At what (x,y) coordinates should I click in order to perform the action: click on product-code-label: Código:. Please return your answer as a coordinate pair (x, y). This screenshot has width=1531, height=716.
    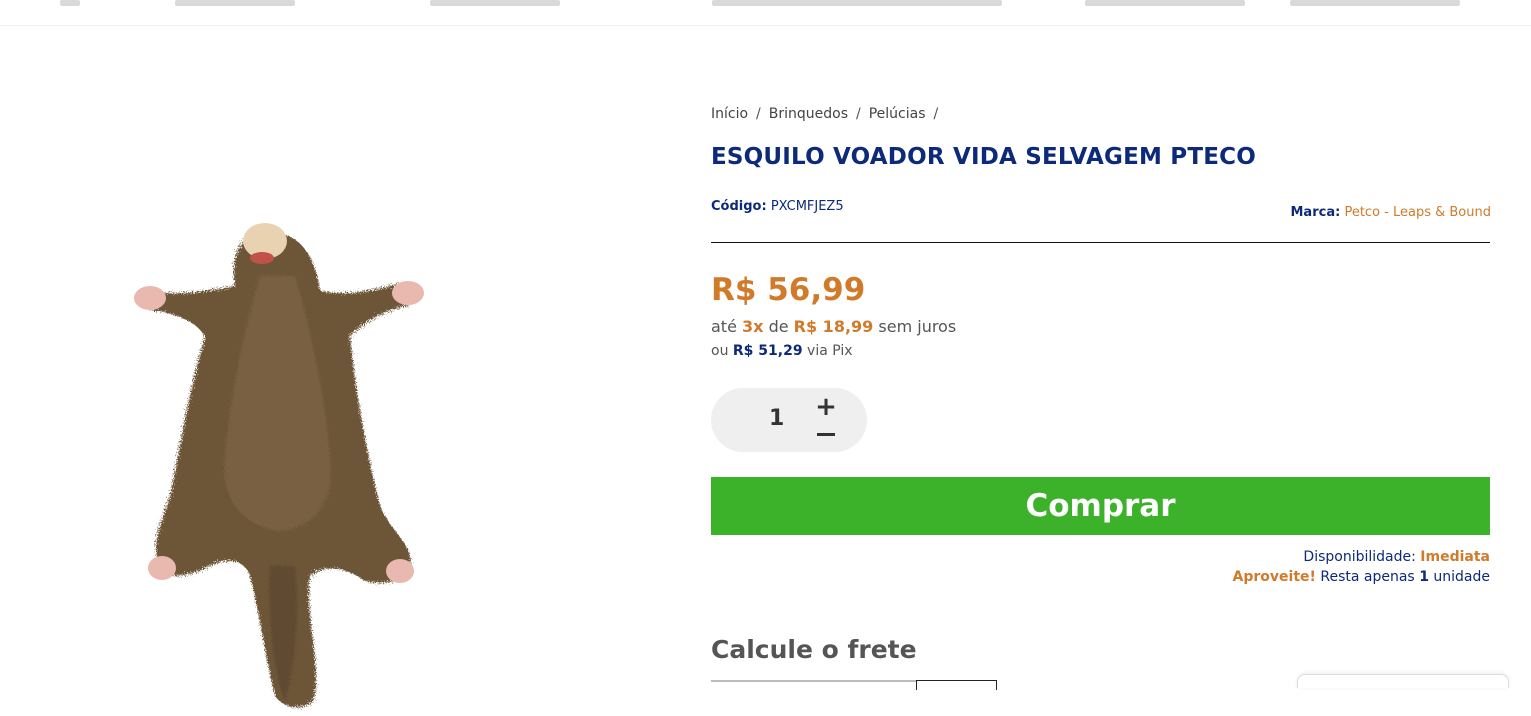
    Looking at the image, I should click on (739, 206).